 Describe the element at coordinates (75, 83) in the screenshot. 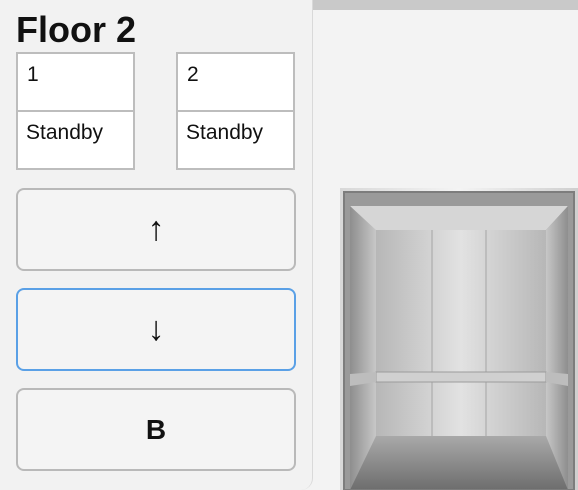

I see `car-number: 1` at that location.